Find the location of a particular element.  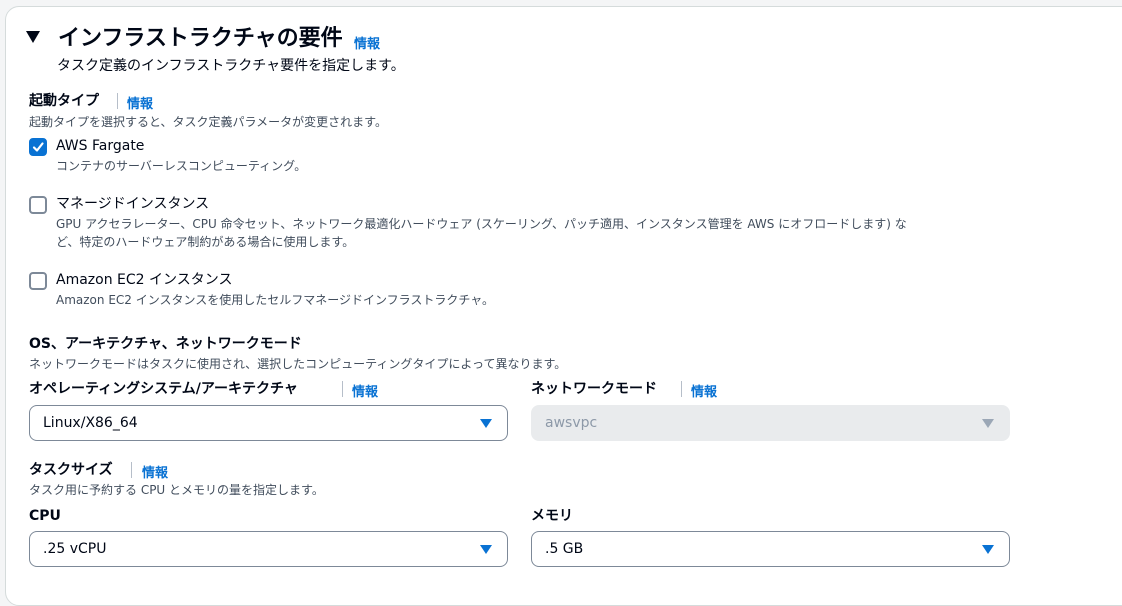

launch-type-label: 起動タイプ is located at coordinates (64, 101).